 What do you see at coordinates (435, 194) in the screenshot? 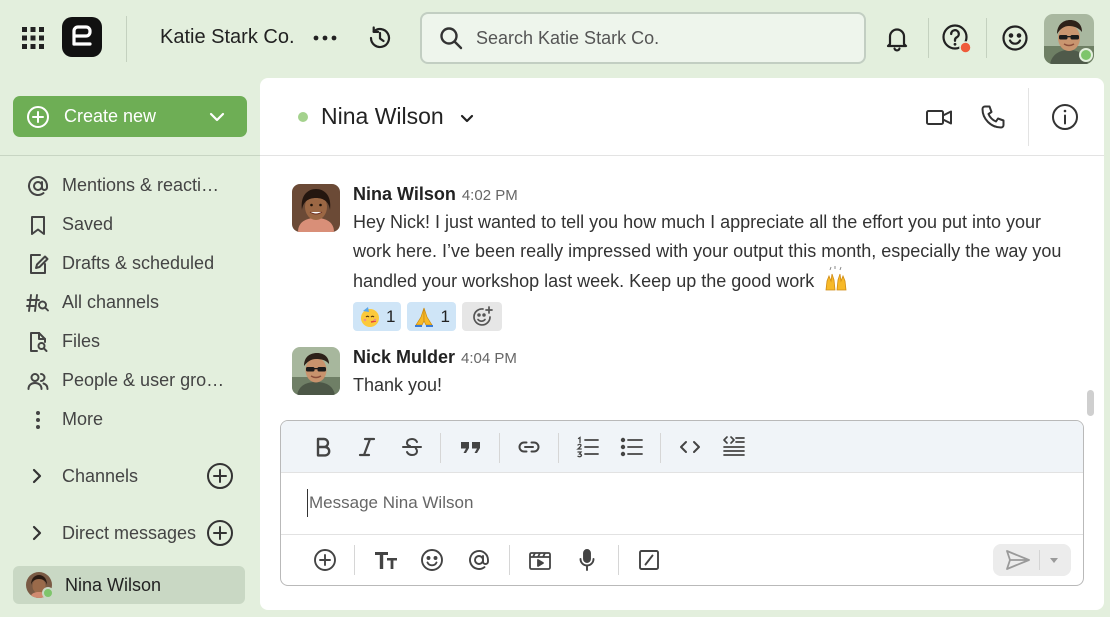
I see `message-author: Nina Wilson 4:02 PM` at bounding box center [435, 194].